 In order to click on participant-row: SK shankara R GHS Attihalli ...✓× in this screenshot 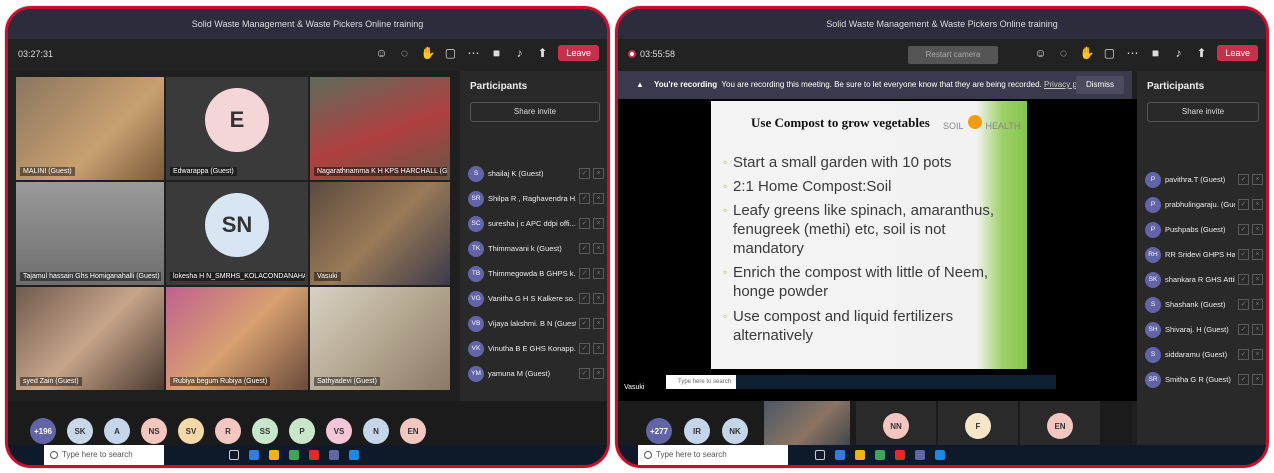, I will do `click(1204, 279)`.